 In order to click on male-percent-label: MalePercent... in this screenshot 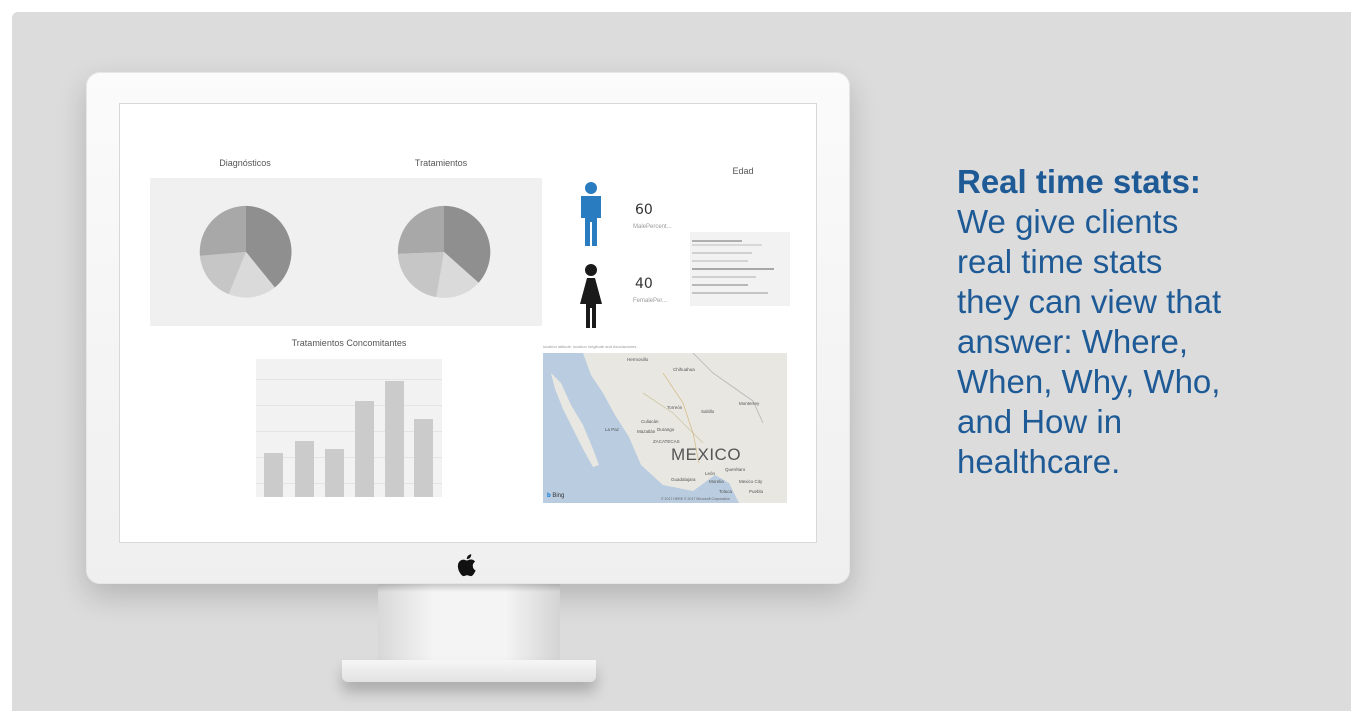, I will do `click(652, 227)`.